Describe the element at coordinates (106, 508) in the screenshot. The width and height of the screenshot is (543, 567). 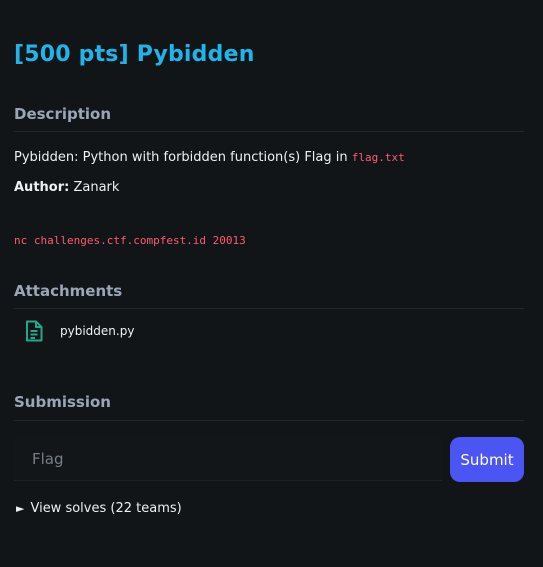
I see `view-solves-label: View solves (22 teams)` at that location.